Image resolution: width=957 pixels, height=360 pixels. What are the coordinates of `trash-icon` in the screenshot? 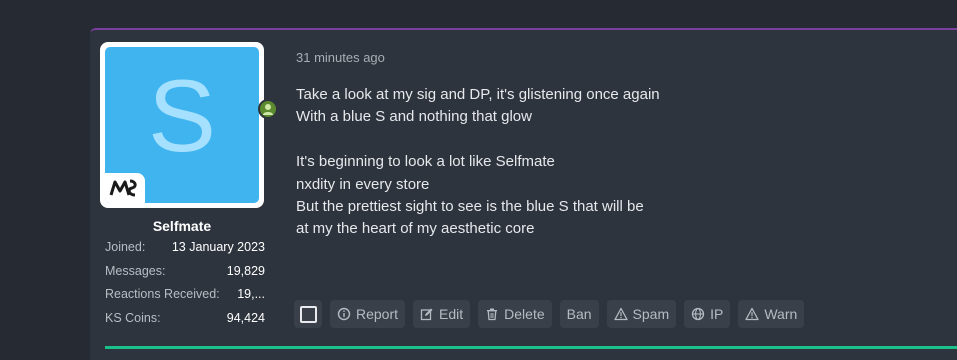 It's located at (492, 314).